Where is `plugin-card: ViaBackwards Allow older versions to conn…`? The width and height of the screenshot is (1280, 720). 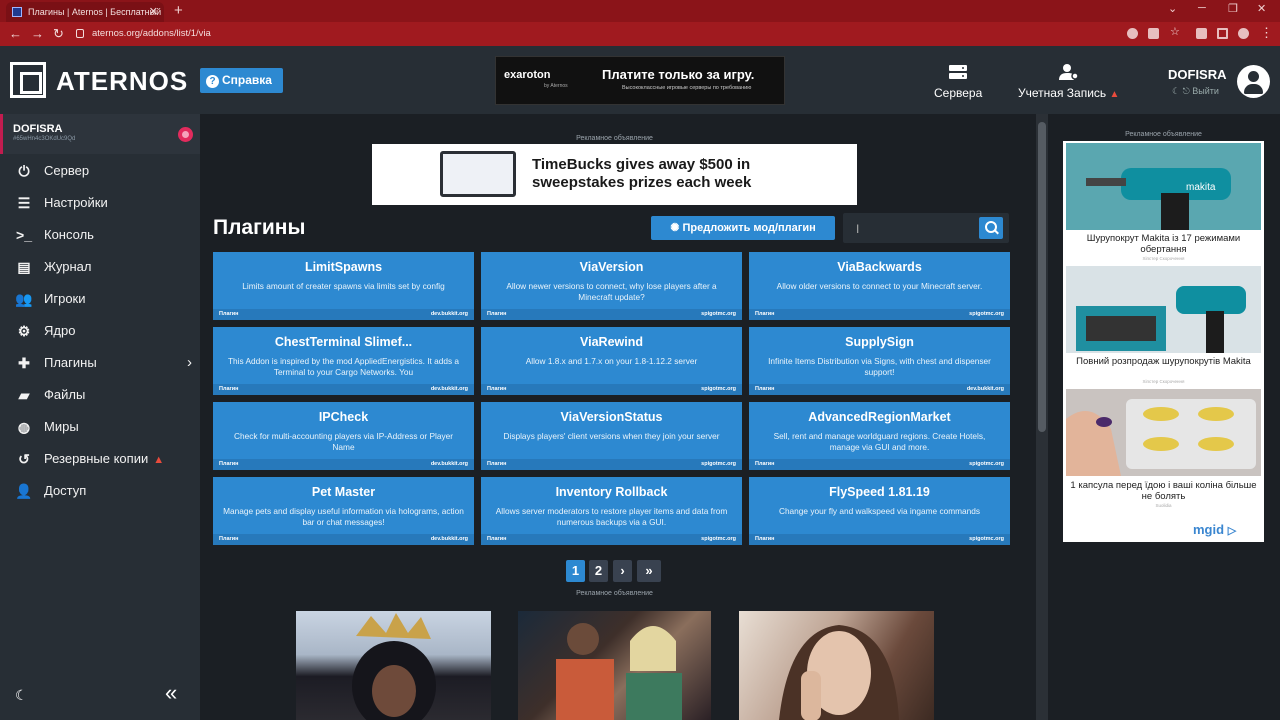 plugin-card: ViaBackwards Allow older versions to conn… is located at coordinates (879, 286).